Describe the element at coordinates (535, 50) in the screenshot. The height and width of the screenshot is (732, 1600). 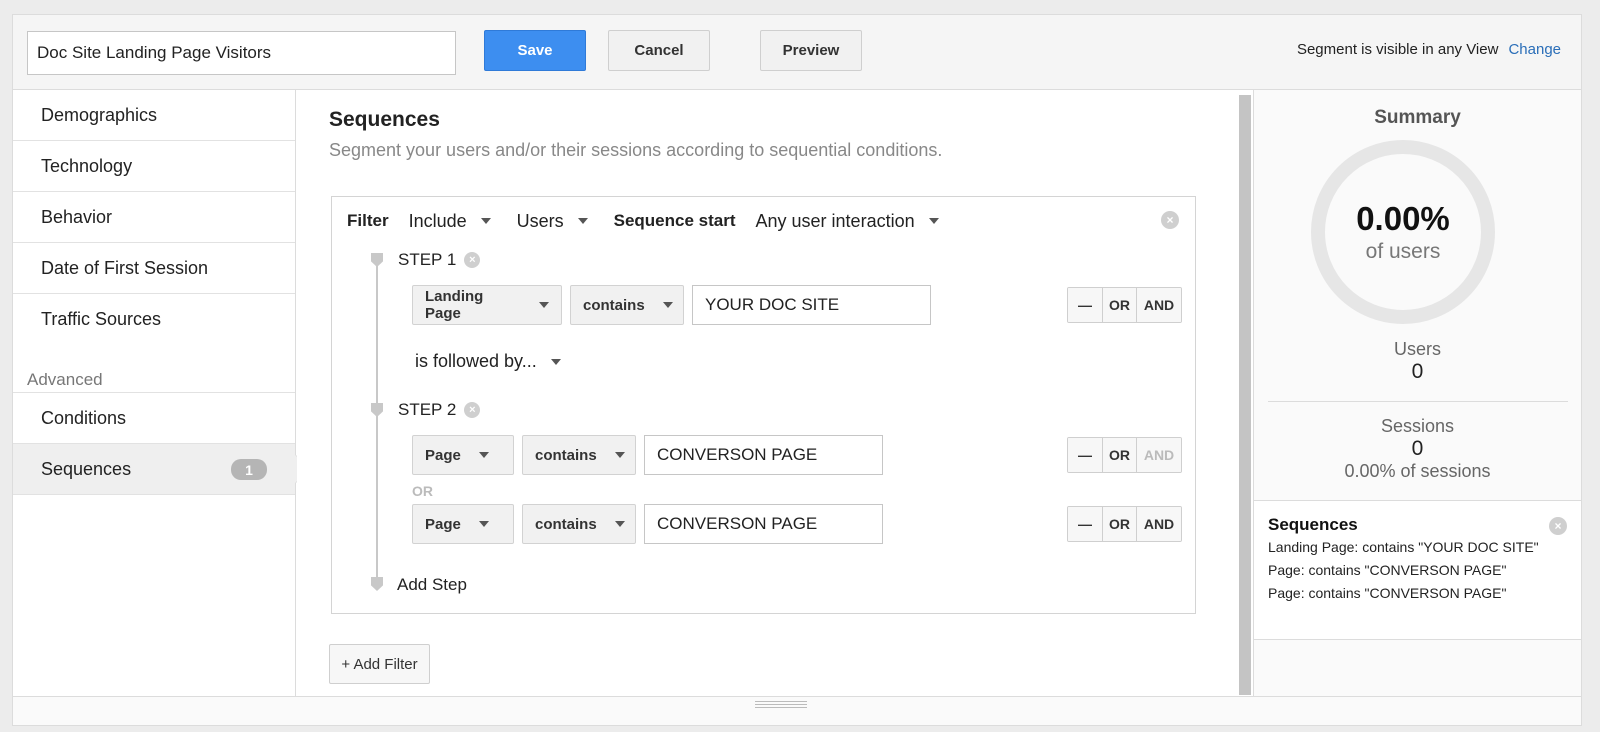
I see `save-button: Save` at that location.